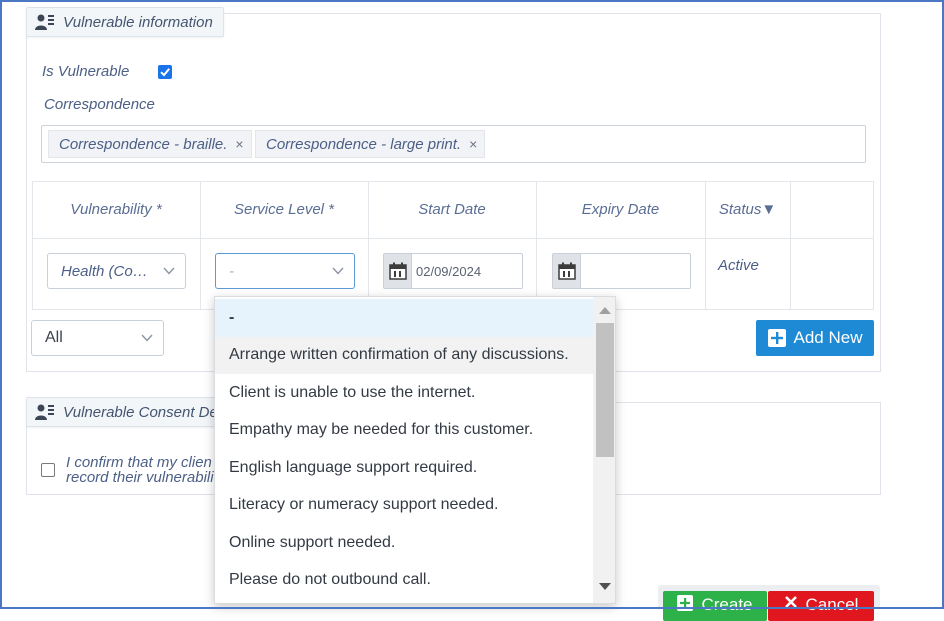 The width and height of the screenshot is (944, 621). I want to click on add-new-button: Add New, so click(815, 338).